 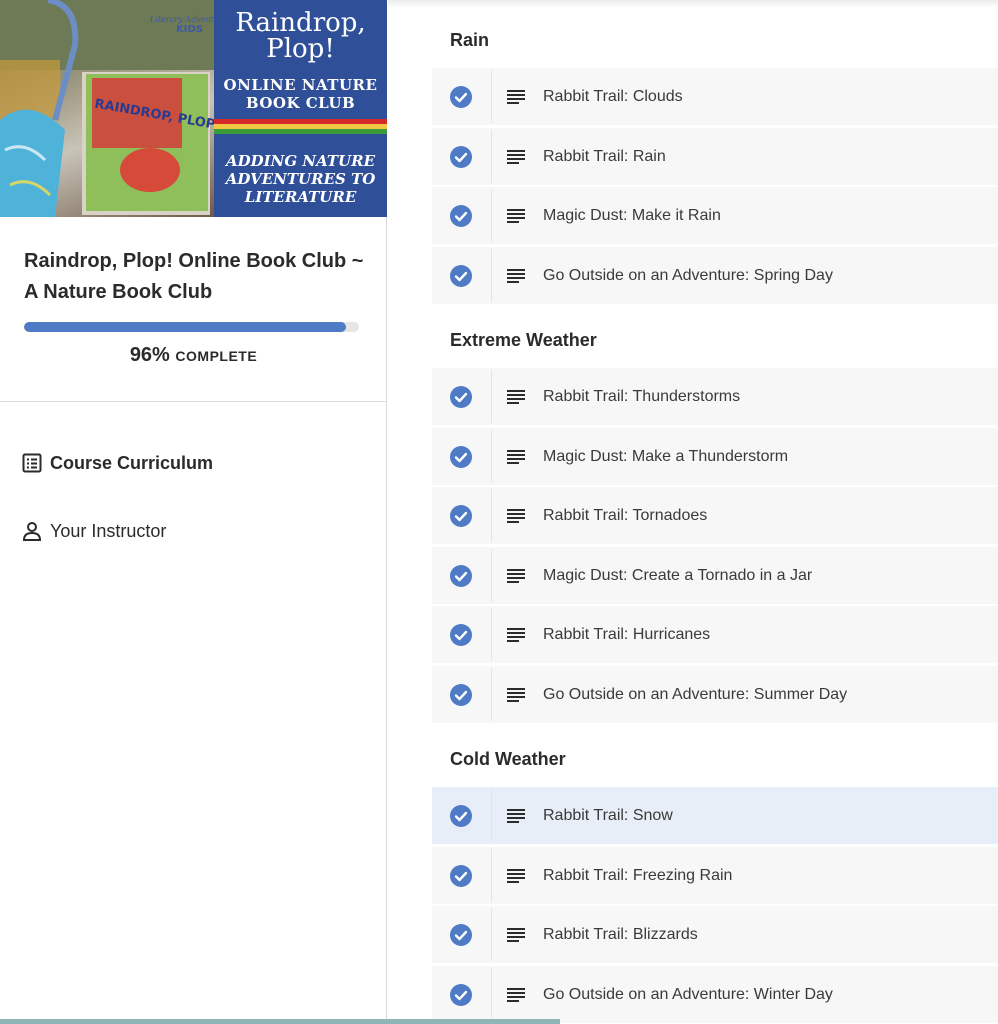 What do you see at coordinates (132, 462) in the screenshot?
I see `nav-course-curriculum-label: Course Curriculum` at bounding box center [132, 462].